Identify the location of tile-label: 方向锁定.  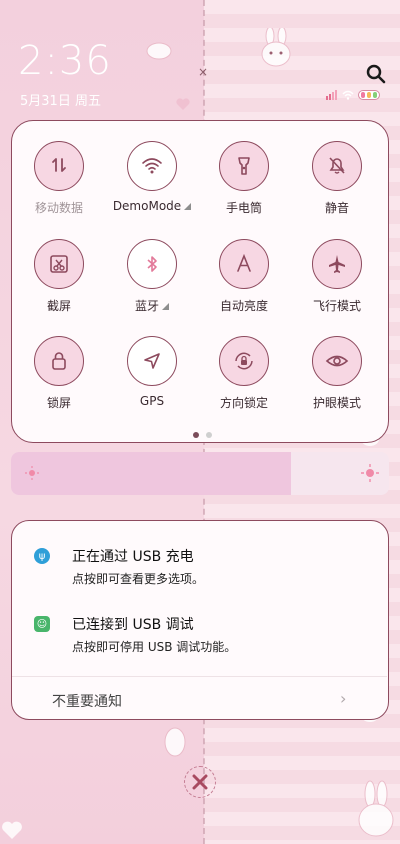
(243, 403).